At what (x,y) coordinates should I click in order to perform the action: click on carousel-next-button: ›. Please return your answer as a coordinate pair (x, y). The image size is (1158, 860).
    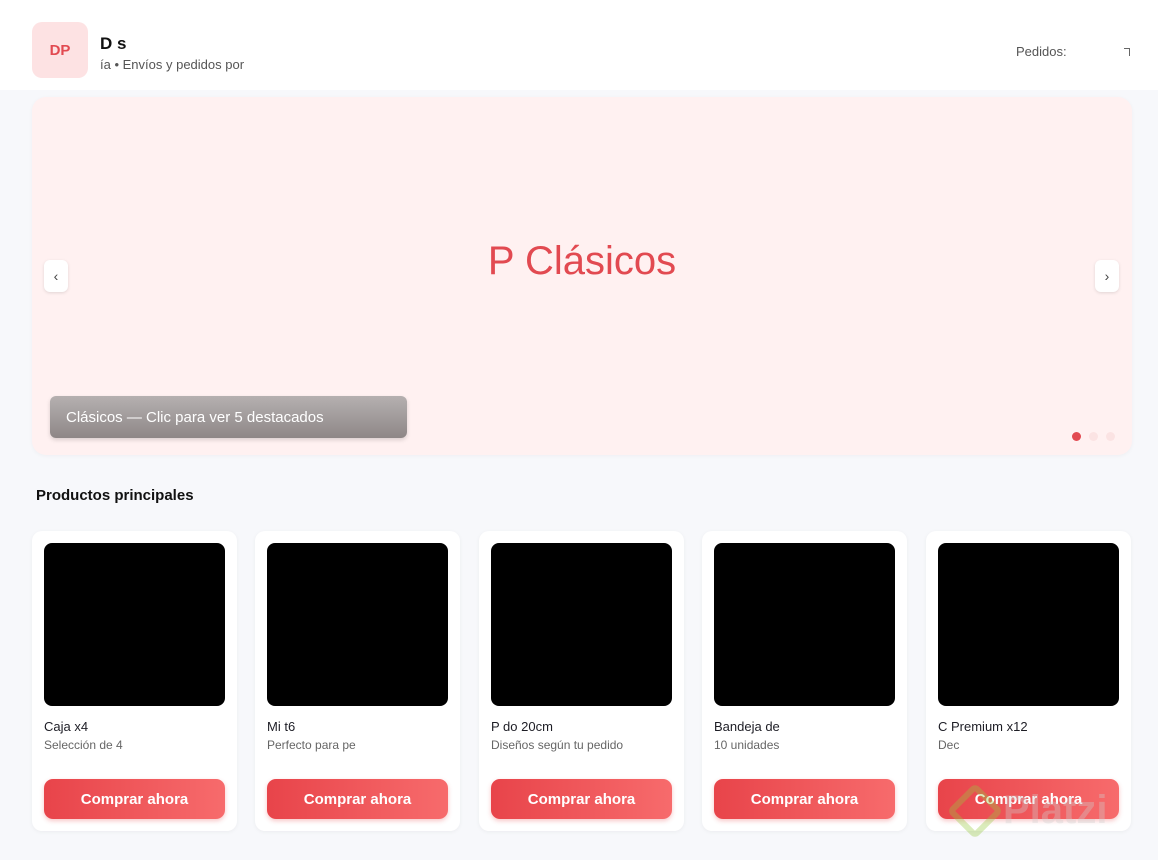
    Looking at the image, I should click on (1107, 276).